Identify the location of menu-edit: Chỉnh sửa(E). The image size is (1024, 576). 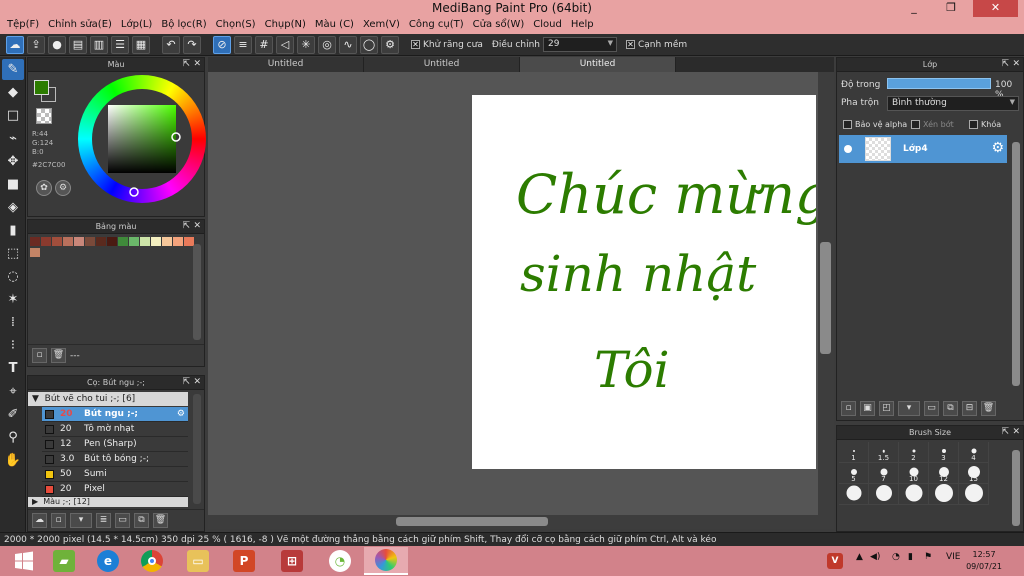
(81, 25).